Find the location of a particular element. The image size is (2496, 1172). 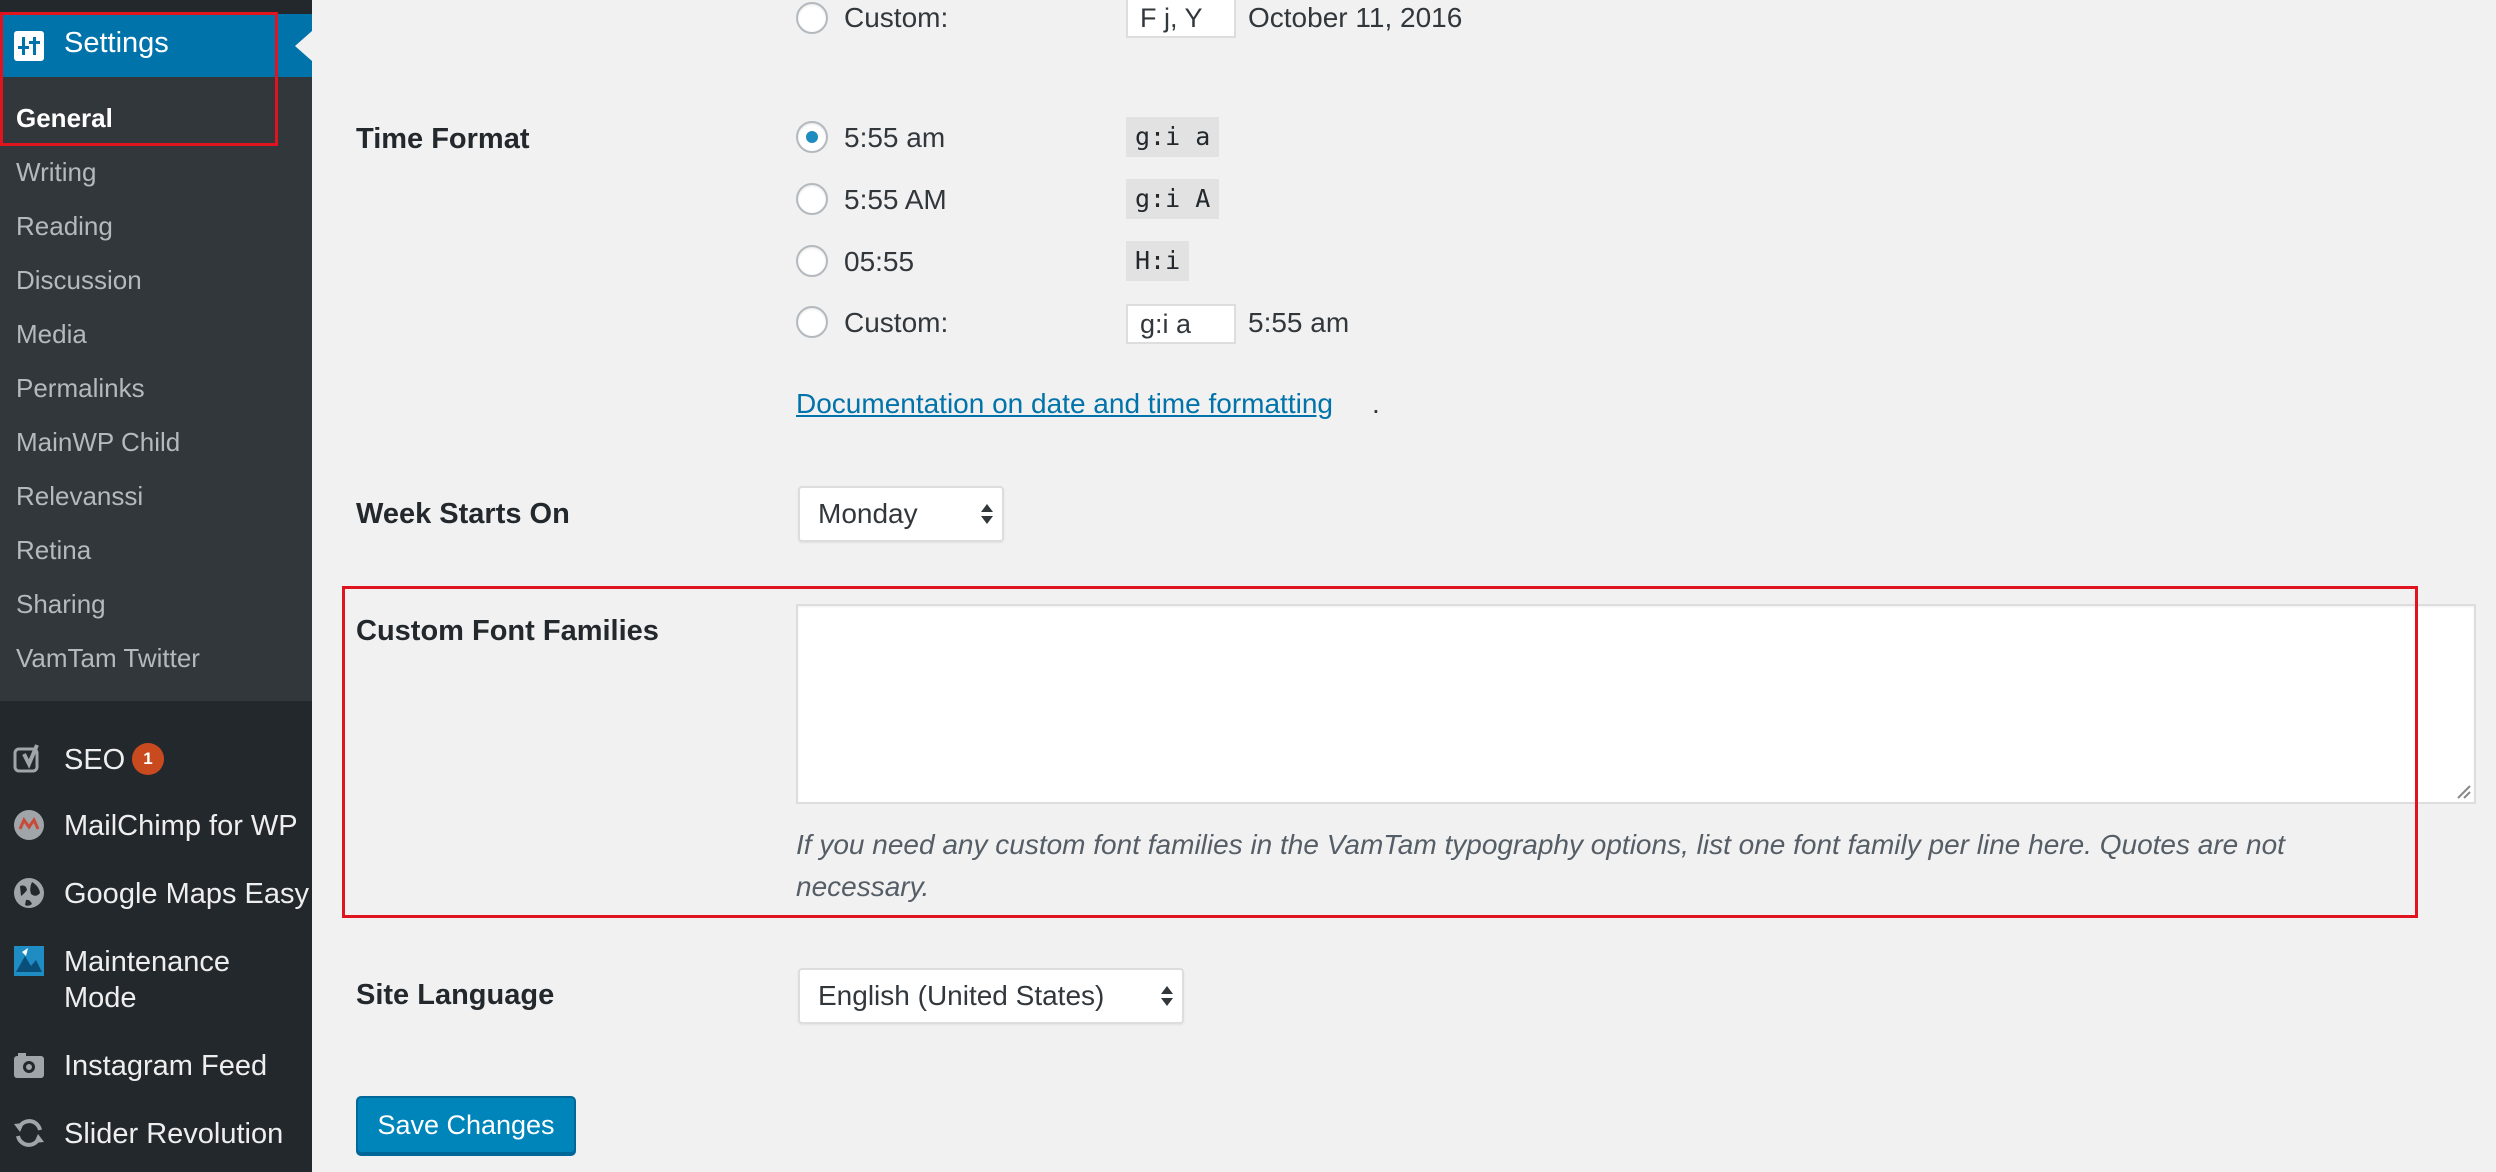

resize-grip-icon is located at coordinates (2463, 791).